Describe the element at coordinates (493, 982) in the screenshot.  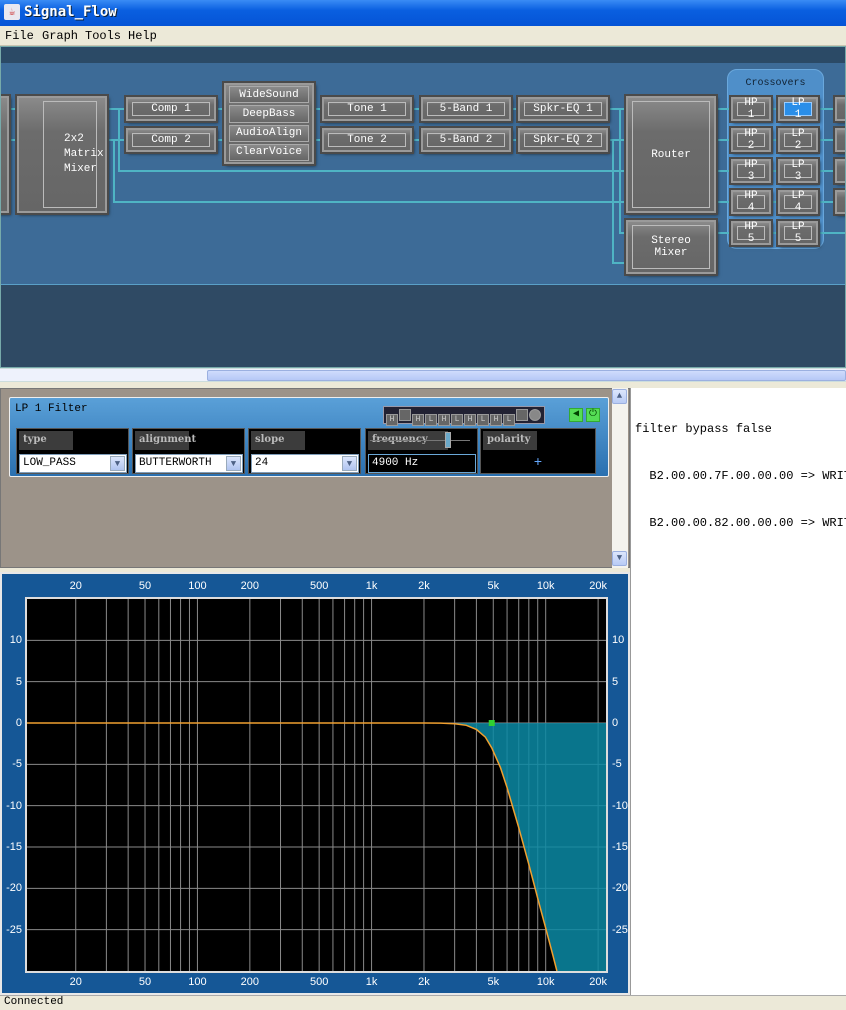
I see `x-tick-label-bottom: 5k` at that location.